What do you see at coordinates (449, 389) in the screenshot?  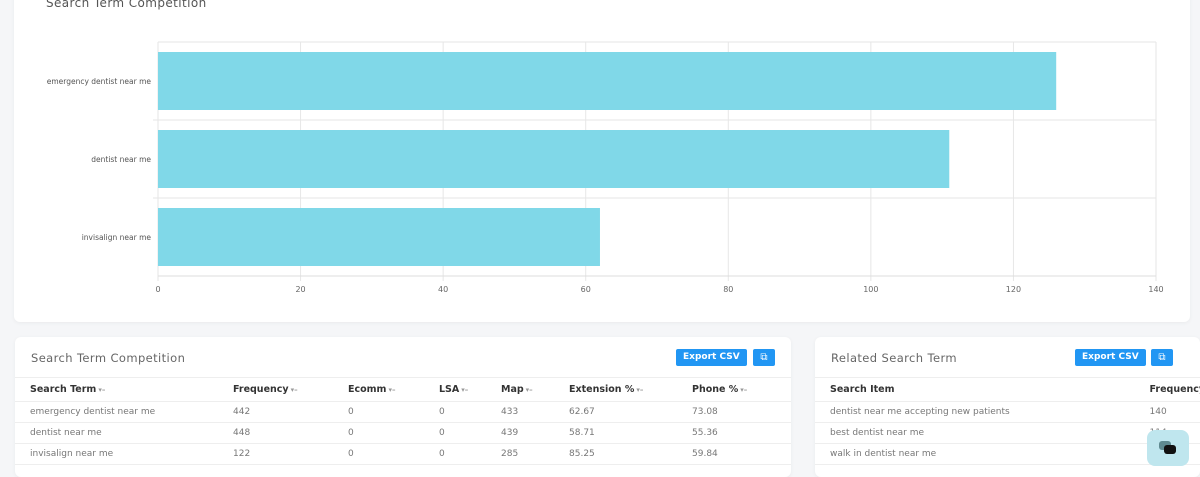 I see `column-label: LSA` at bounding box center [449, 389].